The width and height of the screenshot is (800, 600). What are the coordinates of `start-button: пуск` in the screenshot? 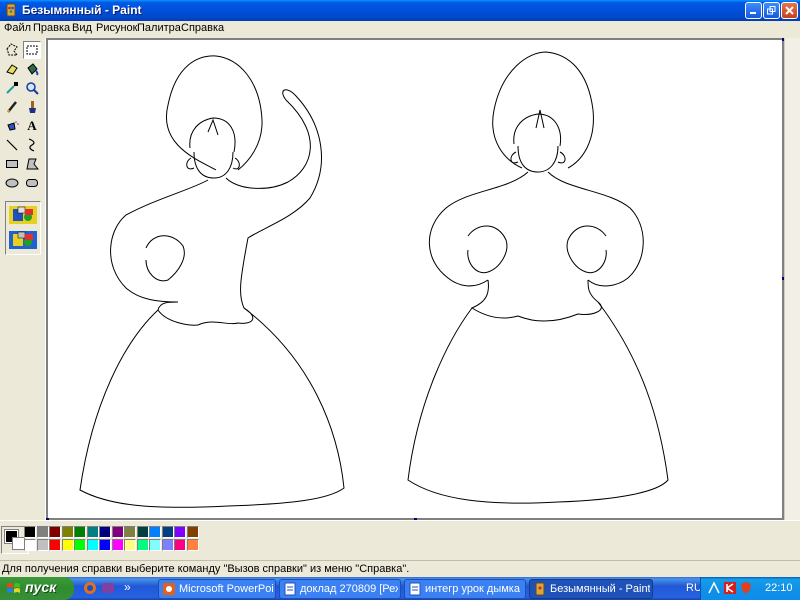 It's located at (37, 588).